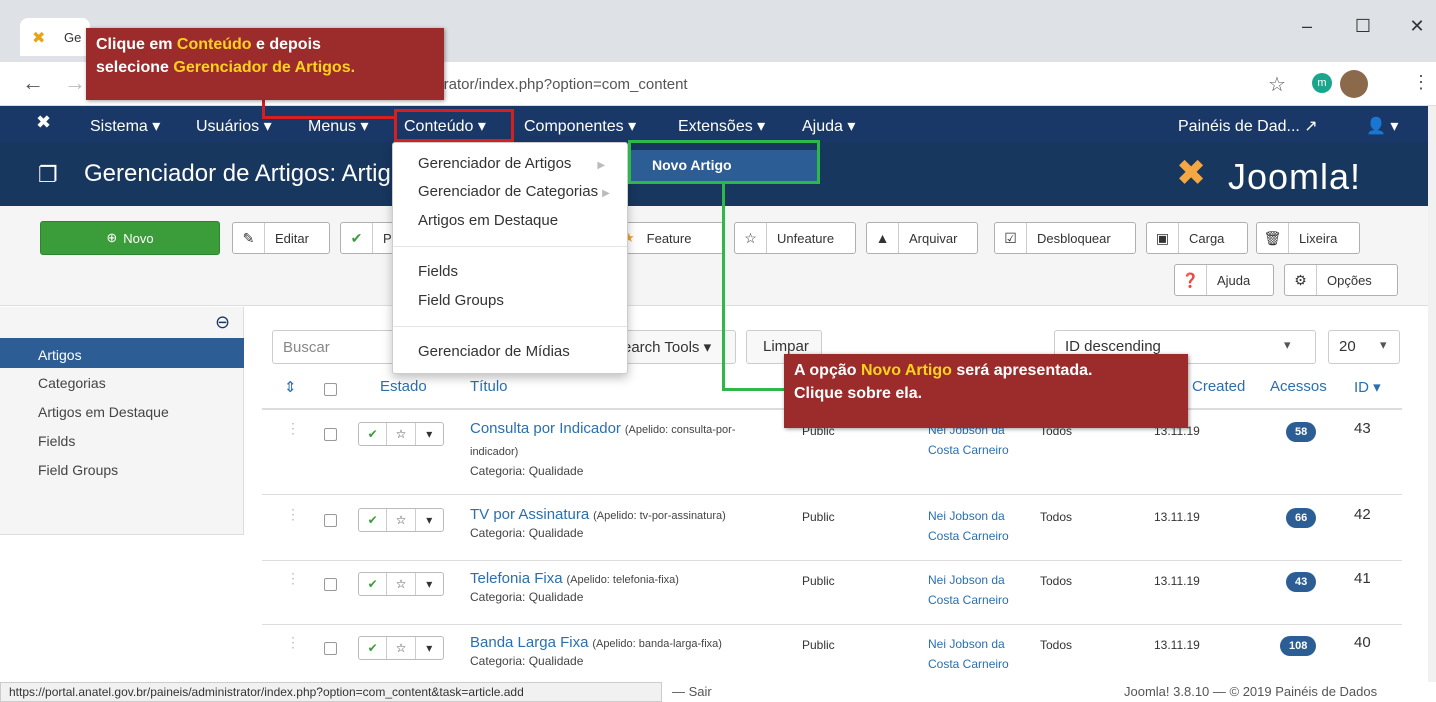 Image resolution: width=1436 pixels, height=702 pixels. Describe the element at coordinates (78, 470) in the screenshot. I see `sidebar-item-field-groups: Field Groups` at that location.